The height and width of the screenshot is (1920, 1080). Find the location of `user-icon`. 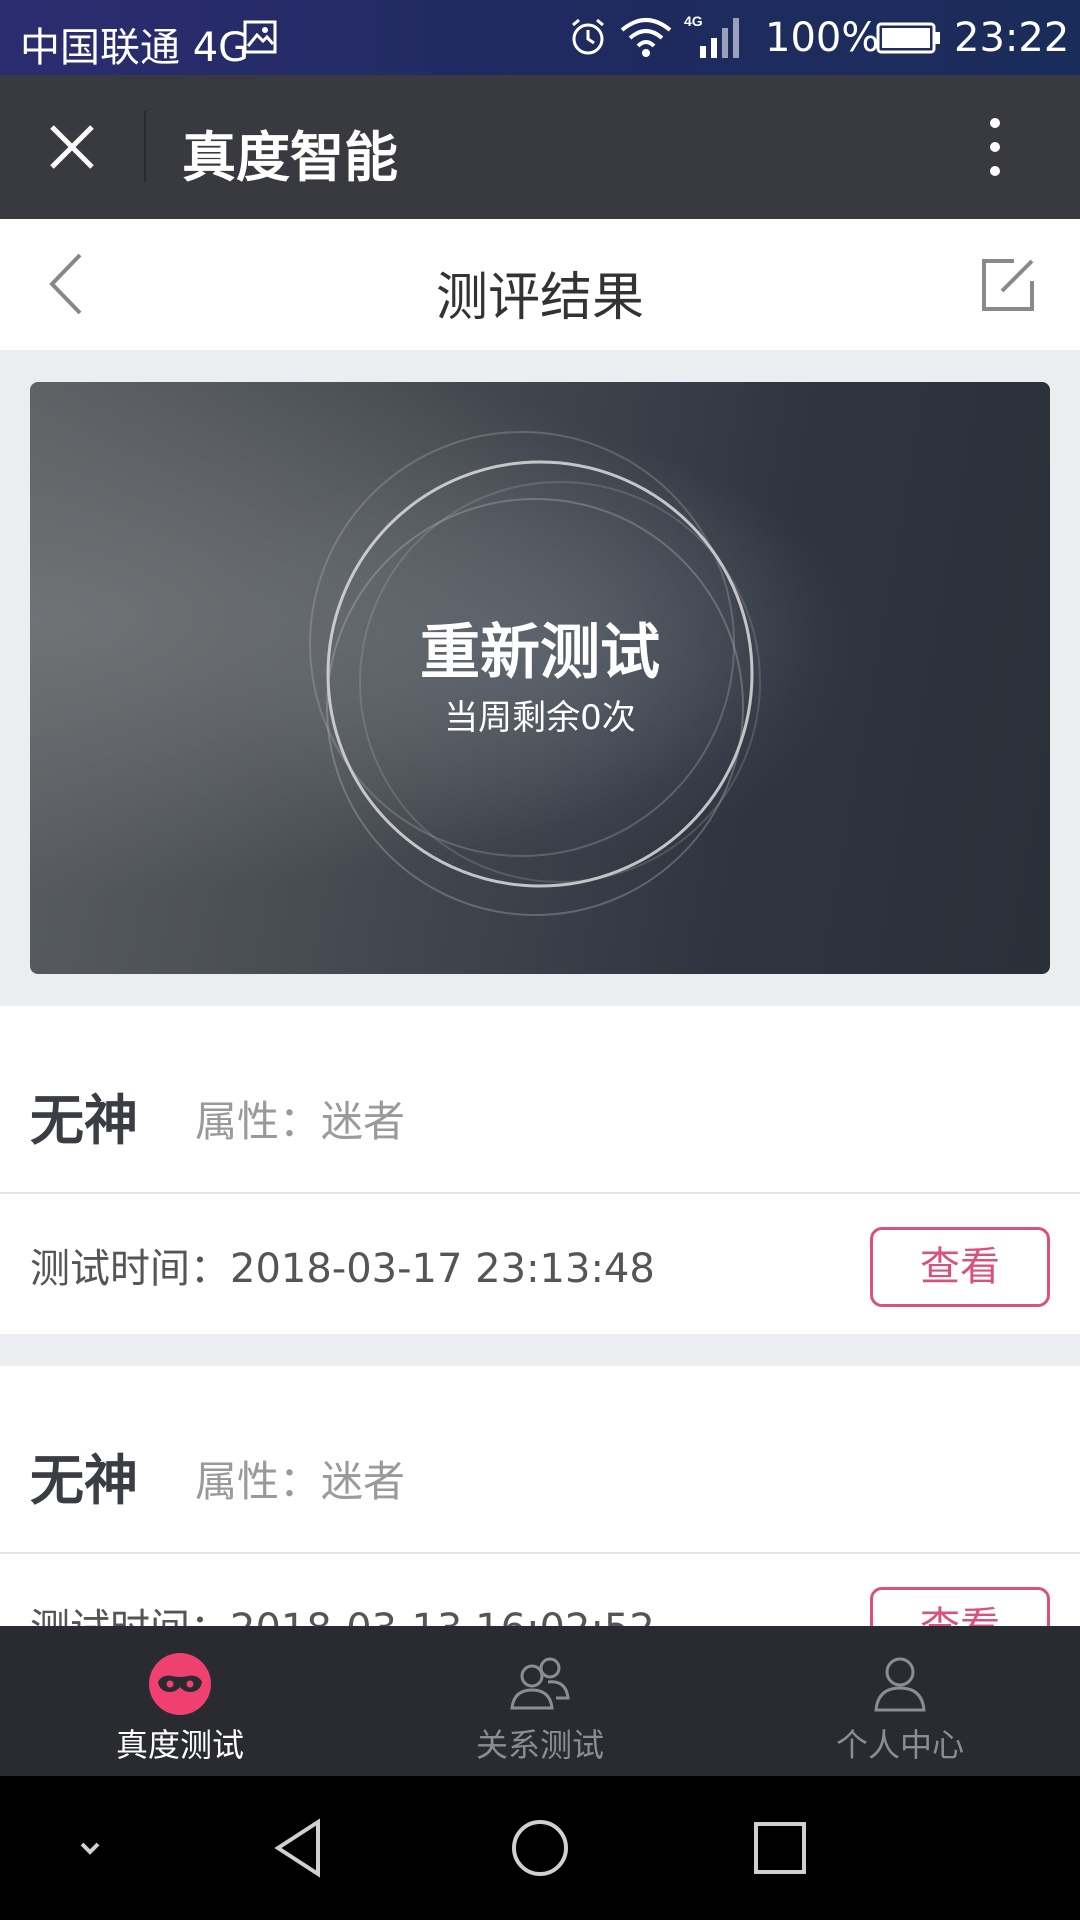

user-icon is located at coordinates (900, 1684).